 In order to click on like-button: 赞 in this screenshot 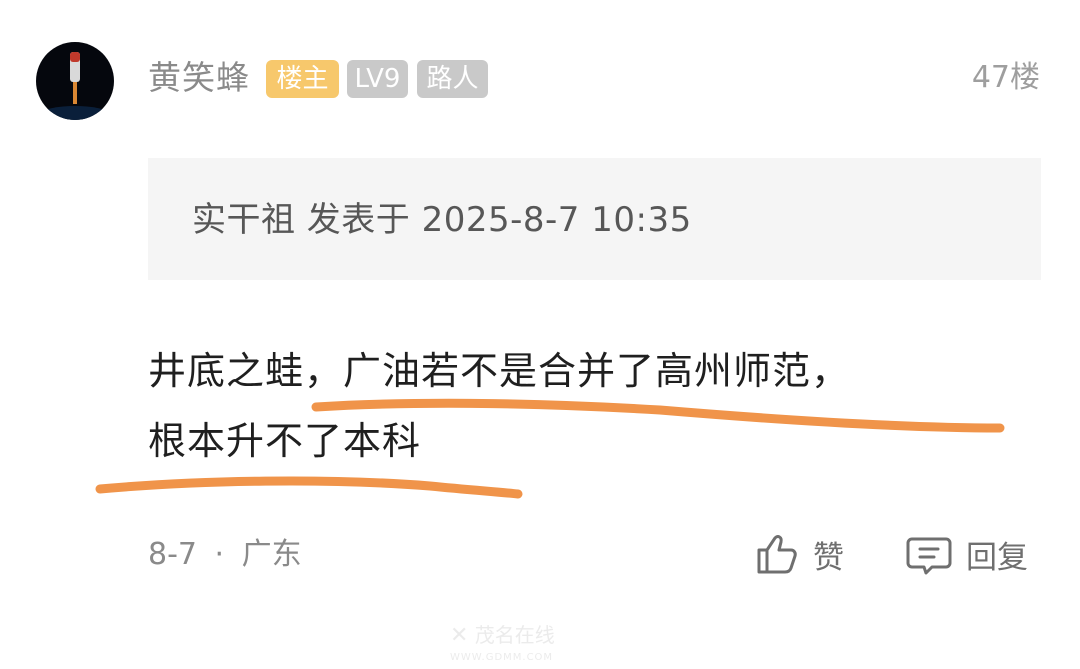, I will do `click(799, 554)`.